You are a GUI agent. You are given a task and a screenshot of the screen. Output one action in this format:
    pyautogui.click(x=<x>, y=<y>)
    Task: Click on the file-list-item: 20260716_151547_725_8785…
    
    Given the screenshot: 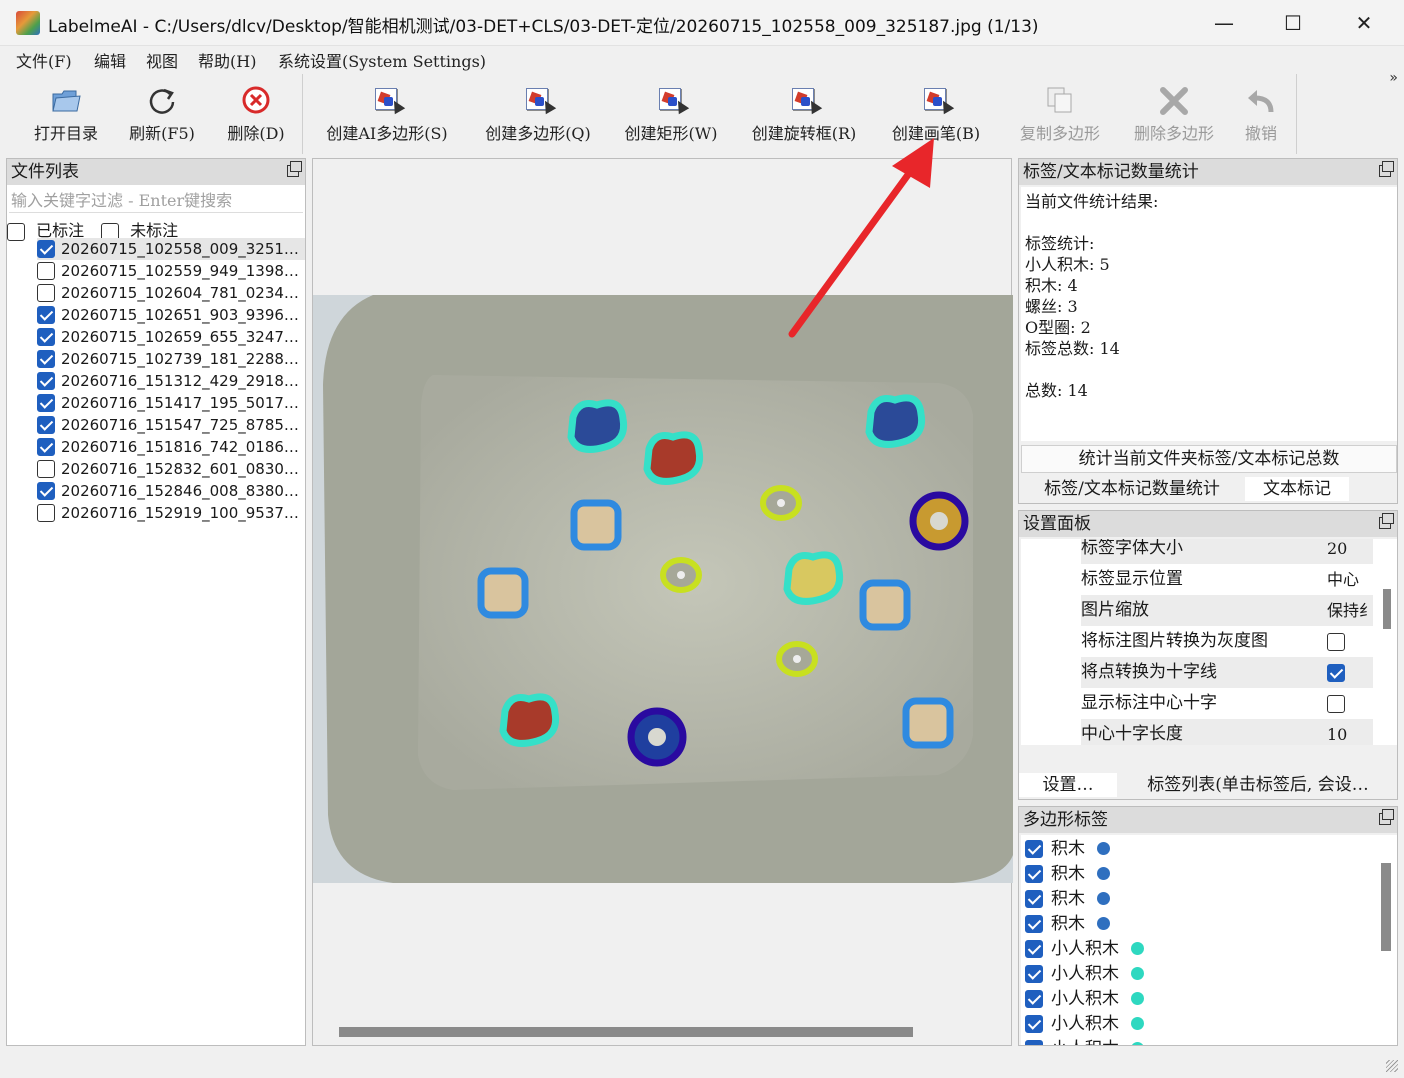 What is the action you would take?
    pyautogui.click(x=171, y=425)
    